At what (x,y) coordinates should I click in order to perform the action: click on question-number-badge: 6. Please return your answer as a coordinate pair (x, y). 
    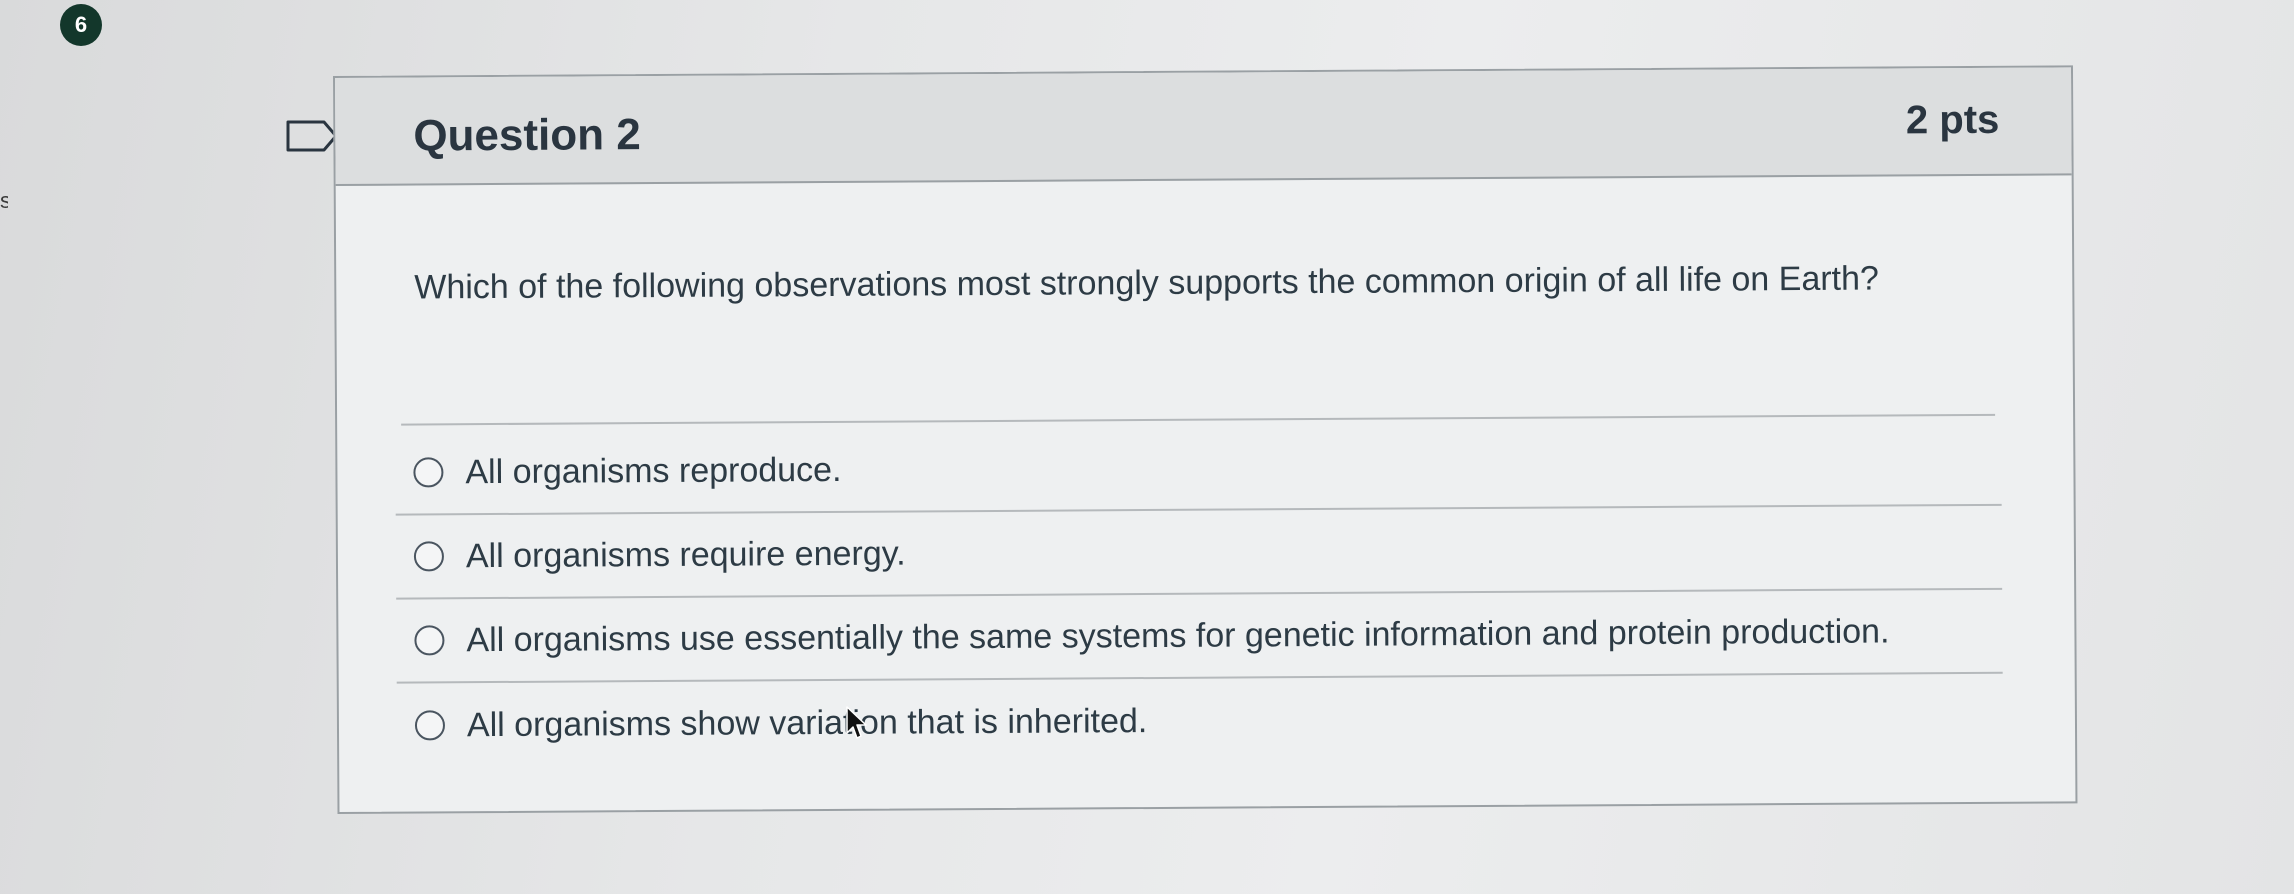
    Looking at the image, I should click on (81, 25).